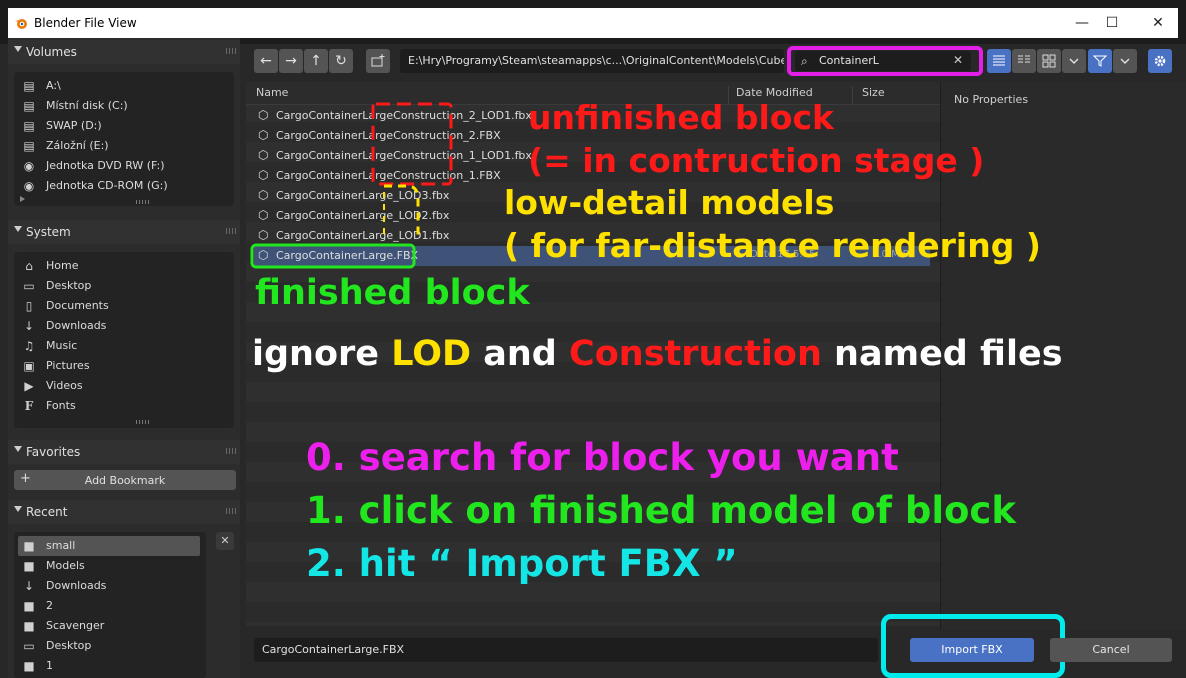 Image resolution: width=1186 pixels, height=678 pixels. I want to click on lod-highlight-bracket, so click(402, 211).